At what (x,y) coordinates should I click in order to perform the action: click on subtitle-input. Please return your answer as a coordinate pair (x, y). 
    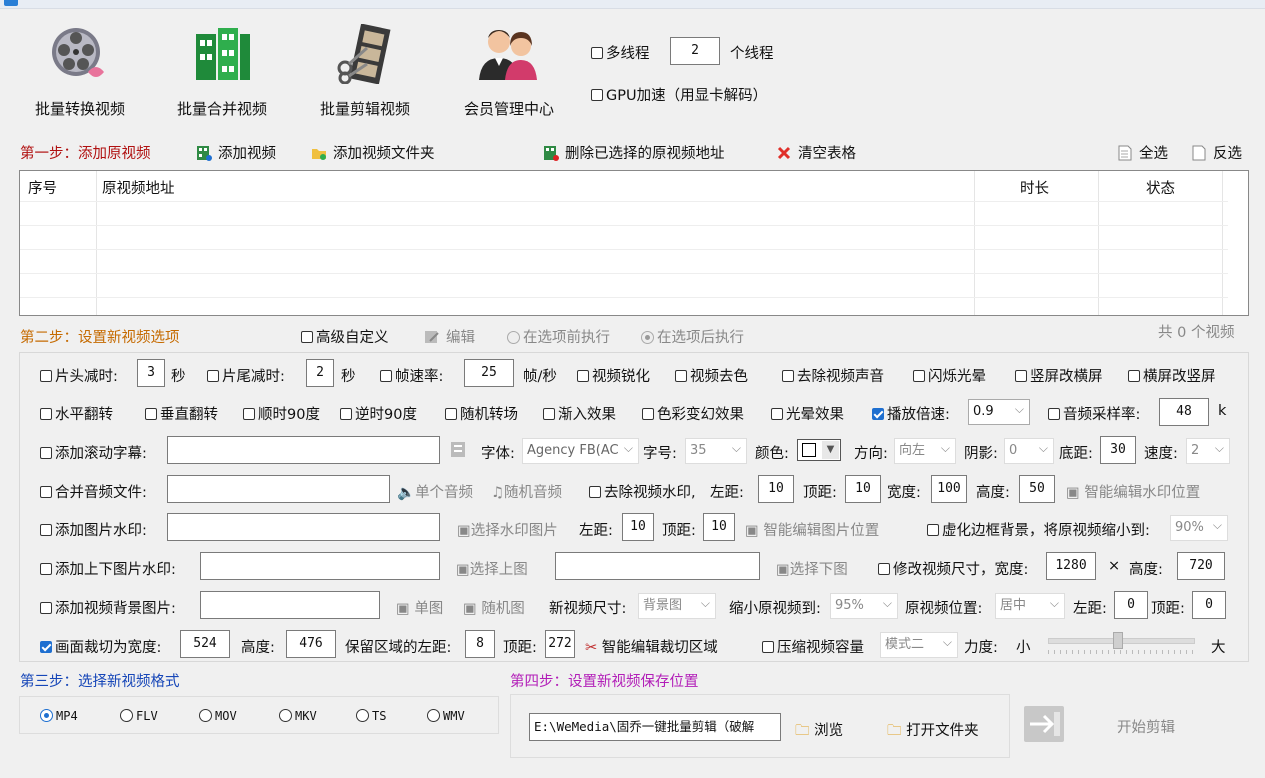
    Looking at the image, I should click on (303, 450).